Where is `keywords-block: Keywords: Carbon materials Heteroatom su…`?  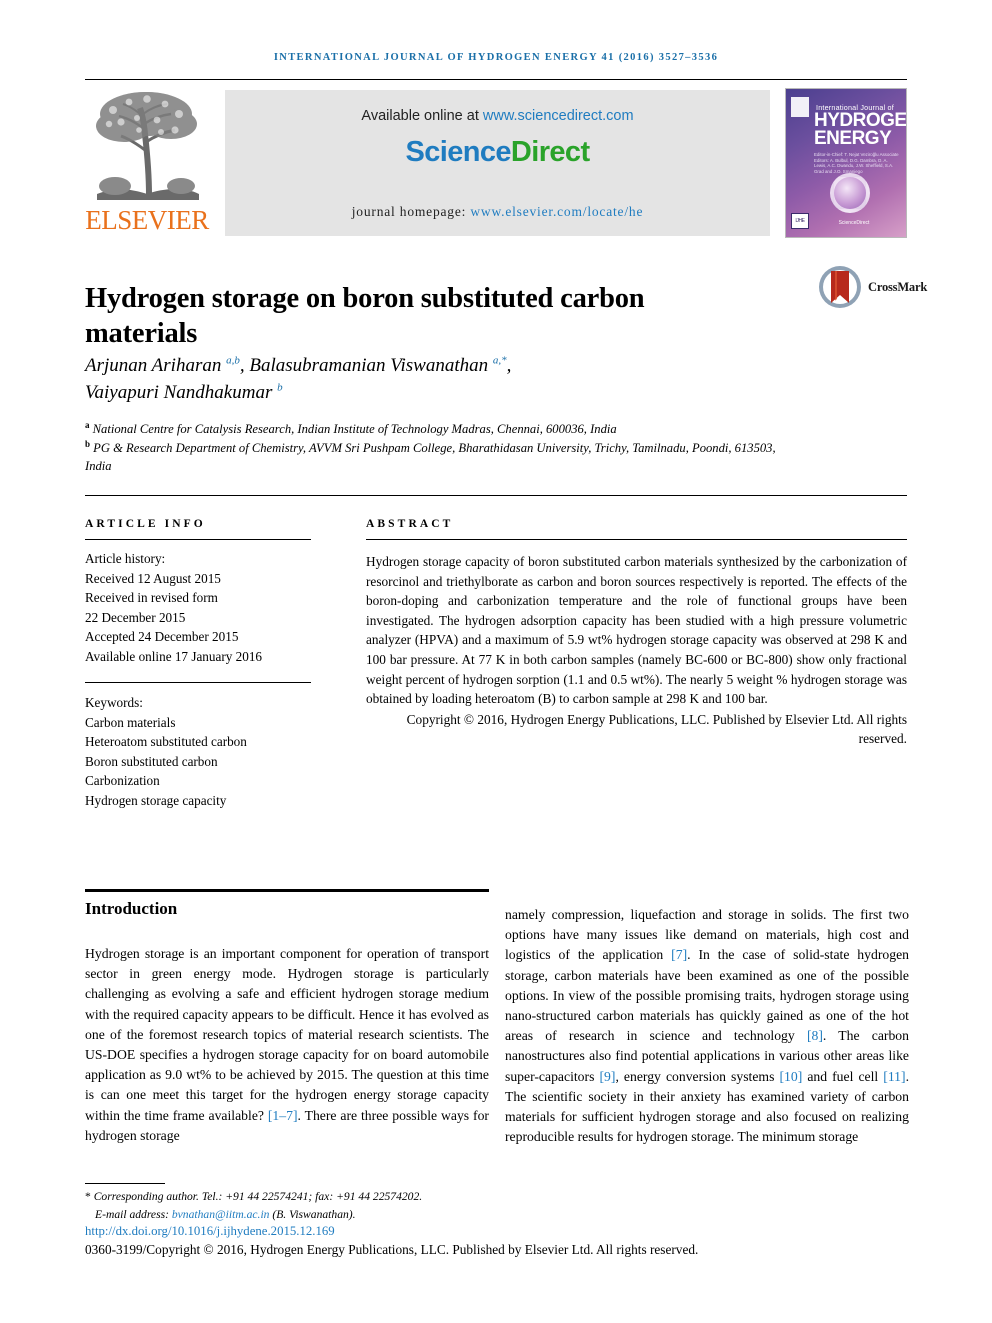
keywords-block: Keywords: Carbon materials Heteroatom su… is located at coordinates (198, 751).